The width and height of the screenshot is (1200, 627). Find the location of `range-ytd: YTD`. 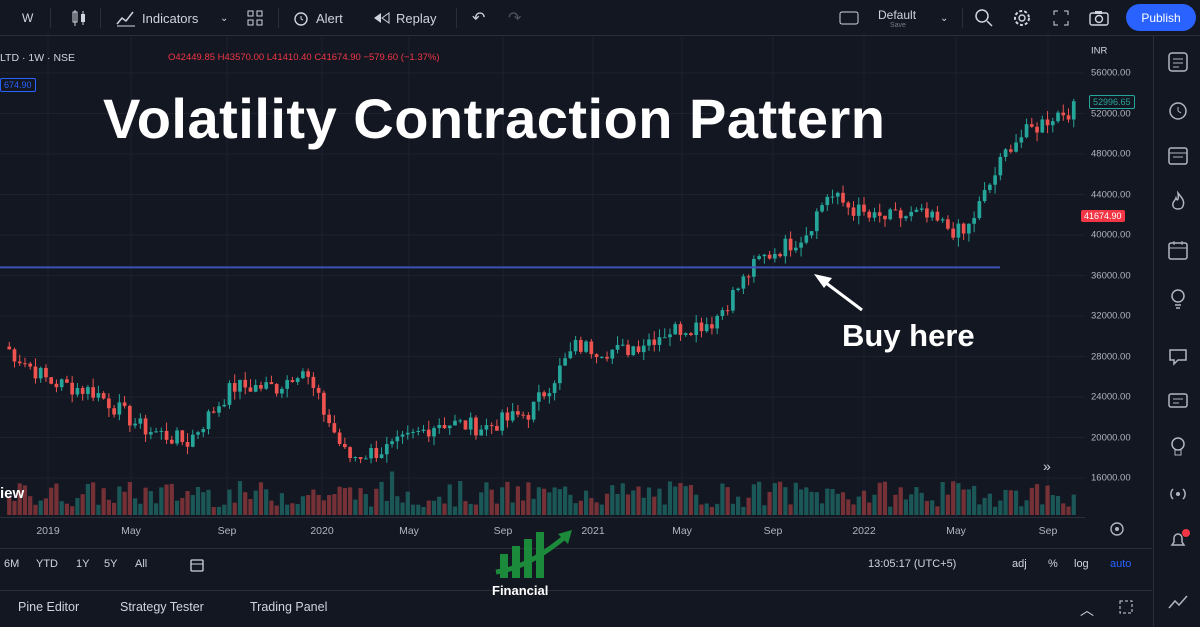

range-ytd: YTD is located at coordinates (47, 564).